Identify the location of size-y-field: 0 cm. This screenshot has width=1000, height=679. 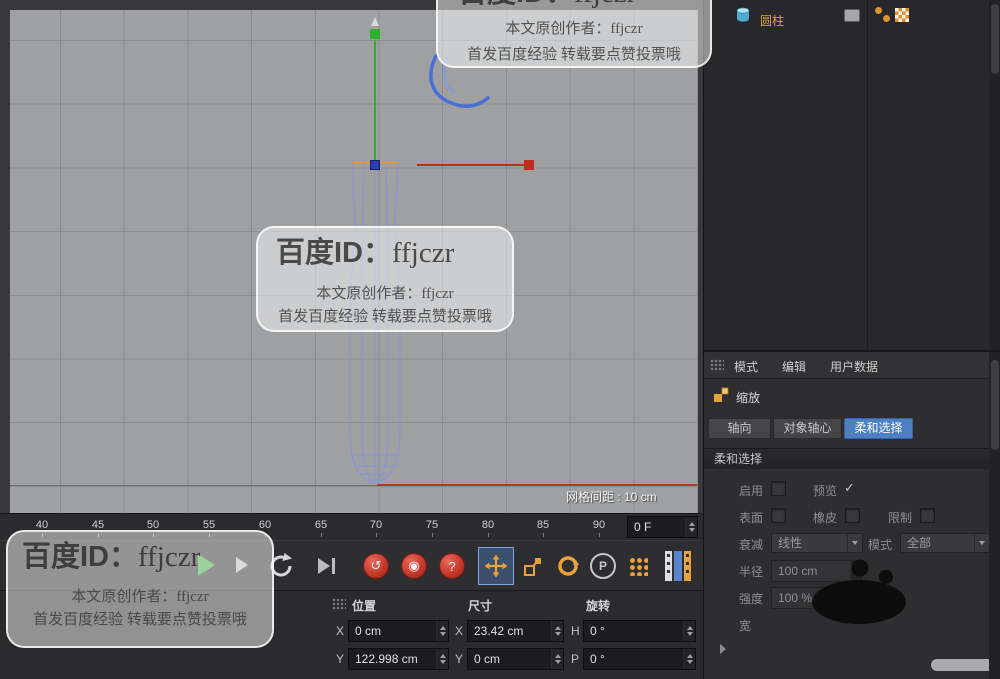
(515, 659).